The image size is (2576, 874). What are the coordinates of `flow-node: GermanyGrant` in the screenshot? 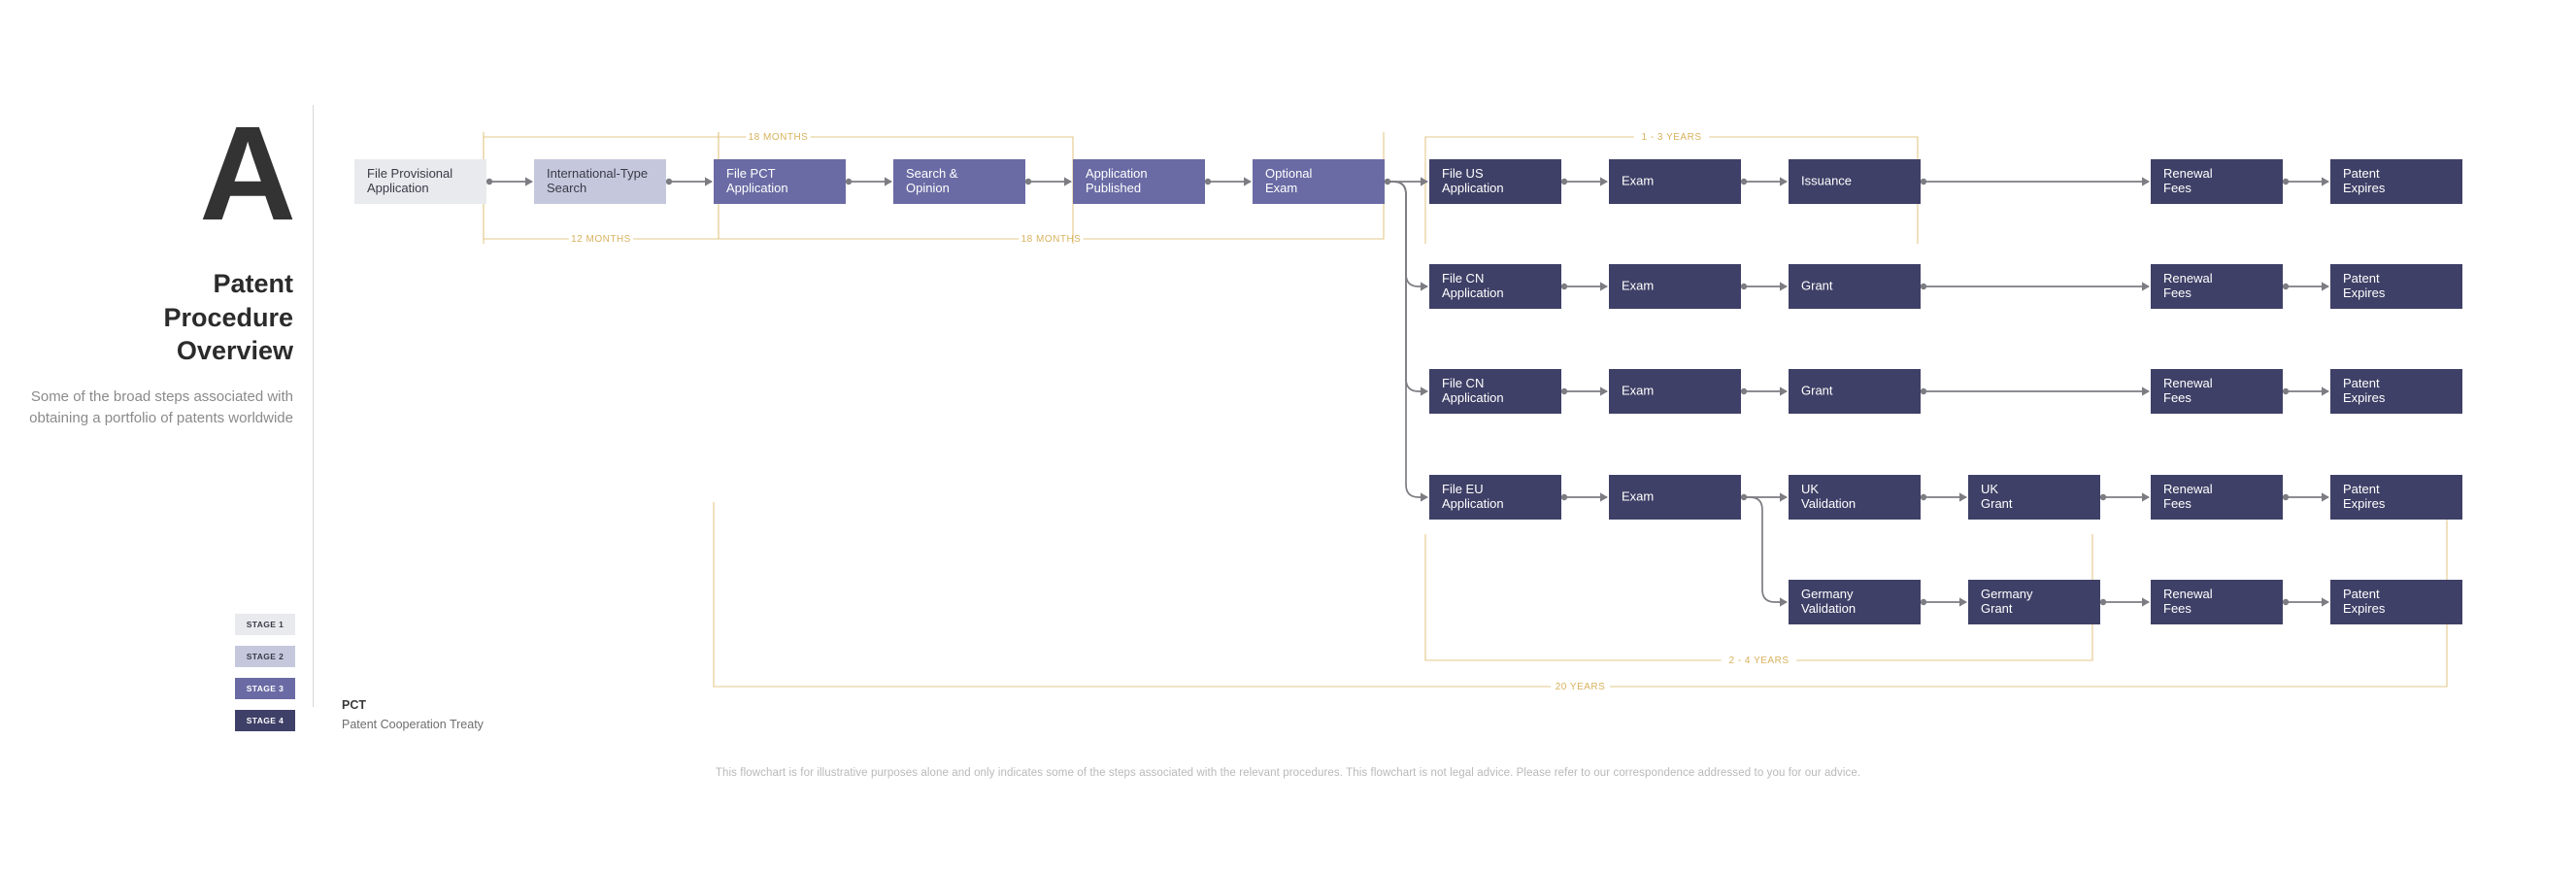 It's located at (2034, 602).